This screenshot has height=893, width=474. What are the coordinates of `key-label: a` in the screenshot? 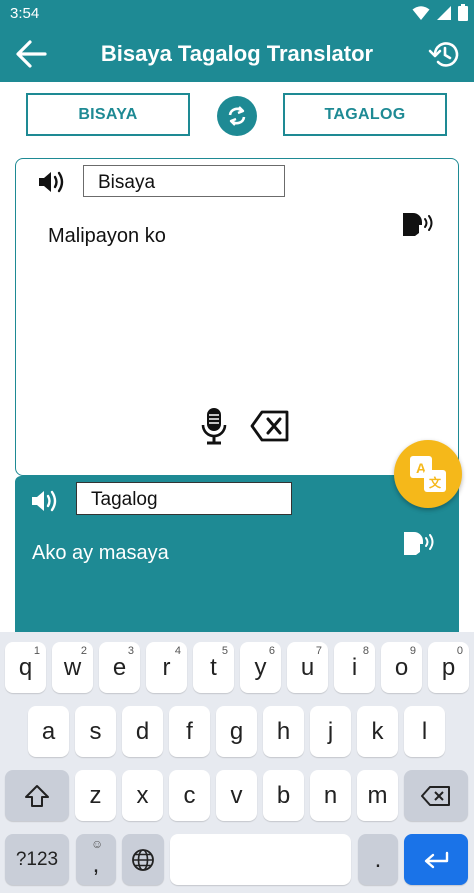 It's located at (48, 731).